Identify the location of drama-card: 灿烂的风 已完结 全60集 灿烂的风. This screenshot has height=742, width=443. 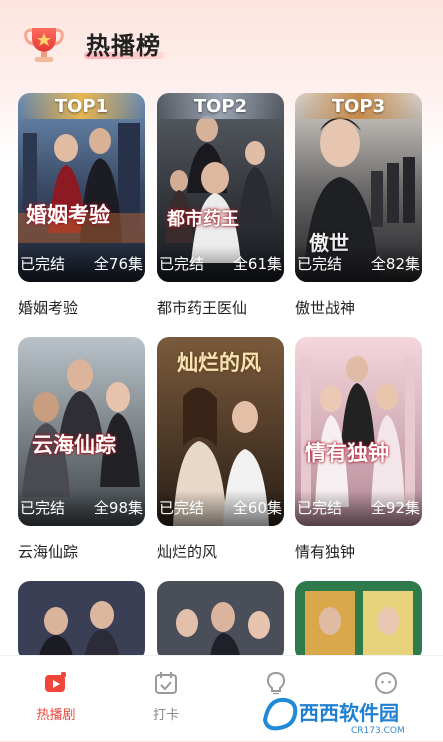
(220, 449).